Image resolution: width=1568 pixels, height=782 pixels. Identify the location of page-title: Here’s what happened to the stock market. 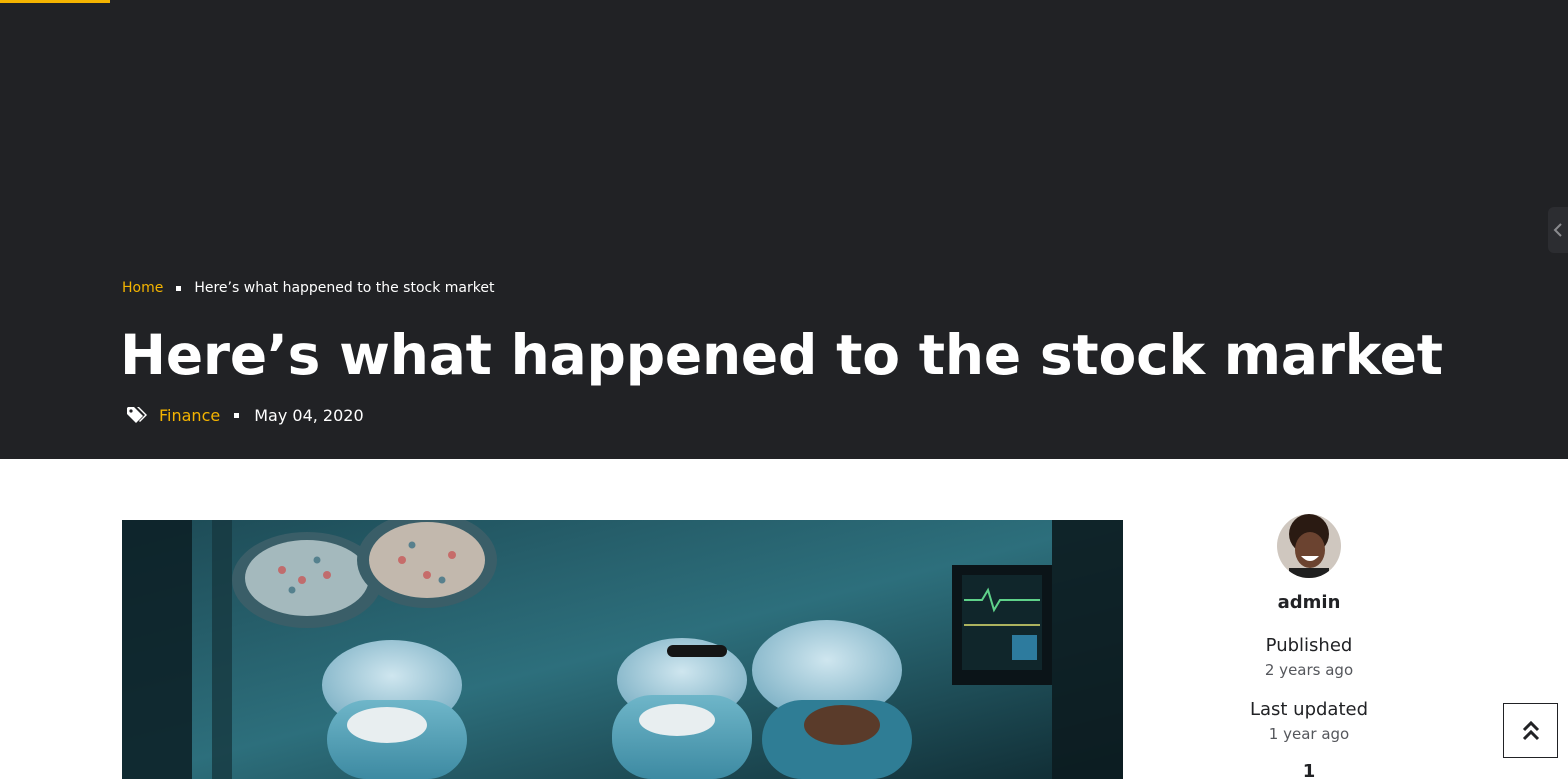
(781, 355).